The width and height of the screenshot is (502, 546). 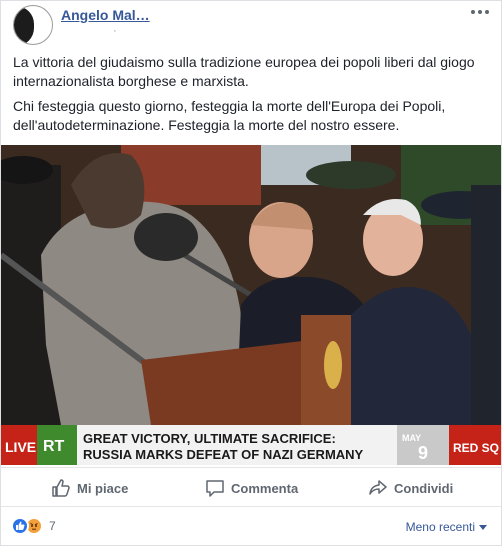 I want to click on like-label: Mi piace, so click(x=103, y=488).